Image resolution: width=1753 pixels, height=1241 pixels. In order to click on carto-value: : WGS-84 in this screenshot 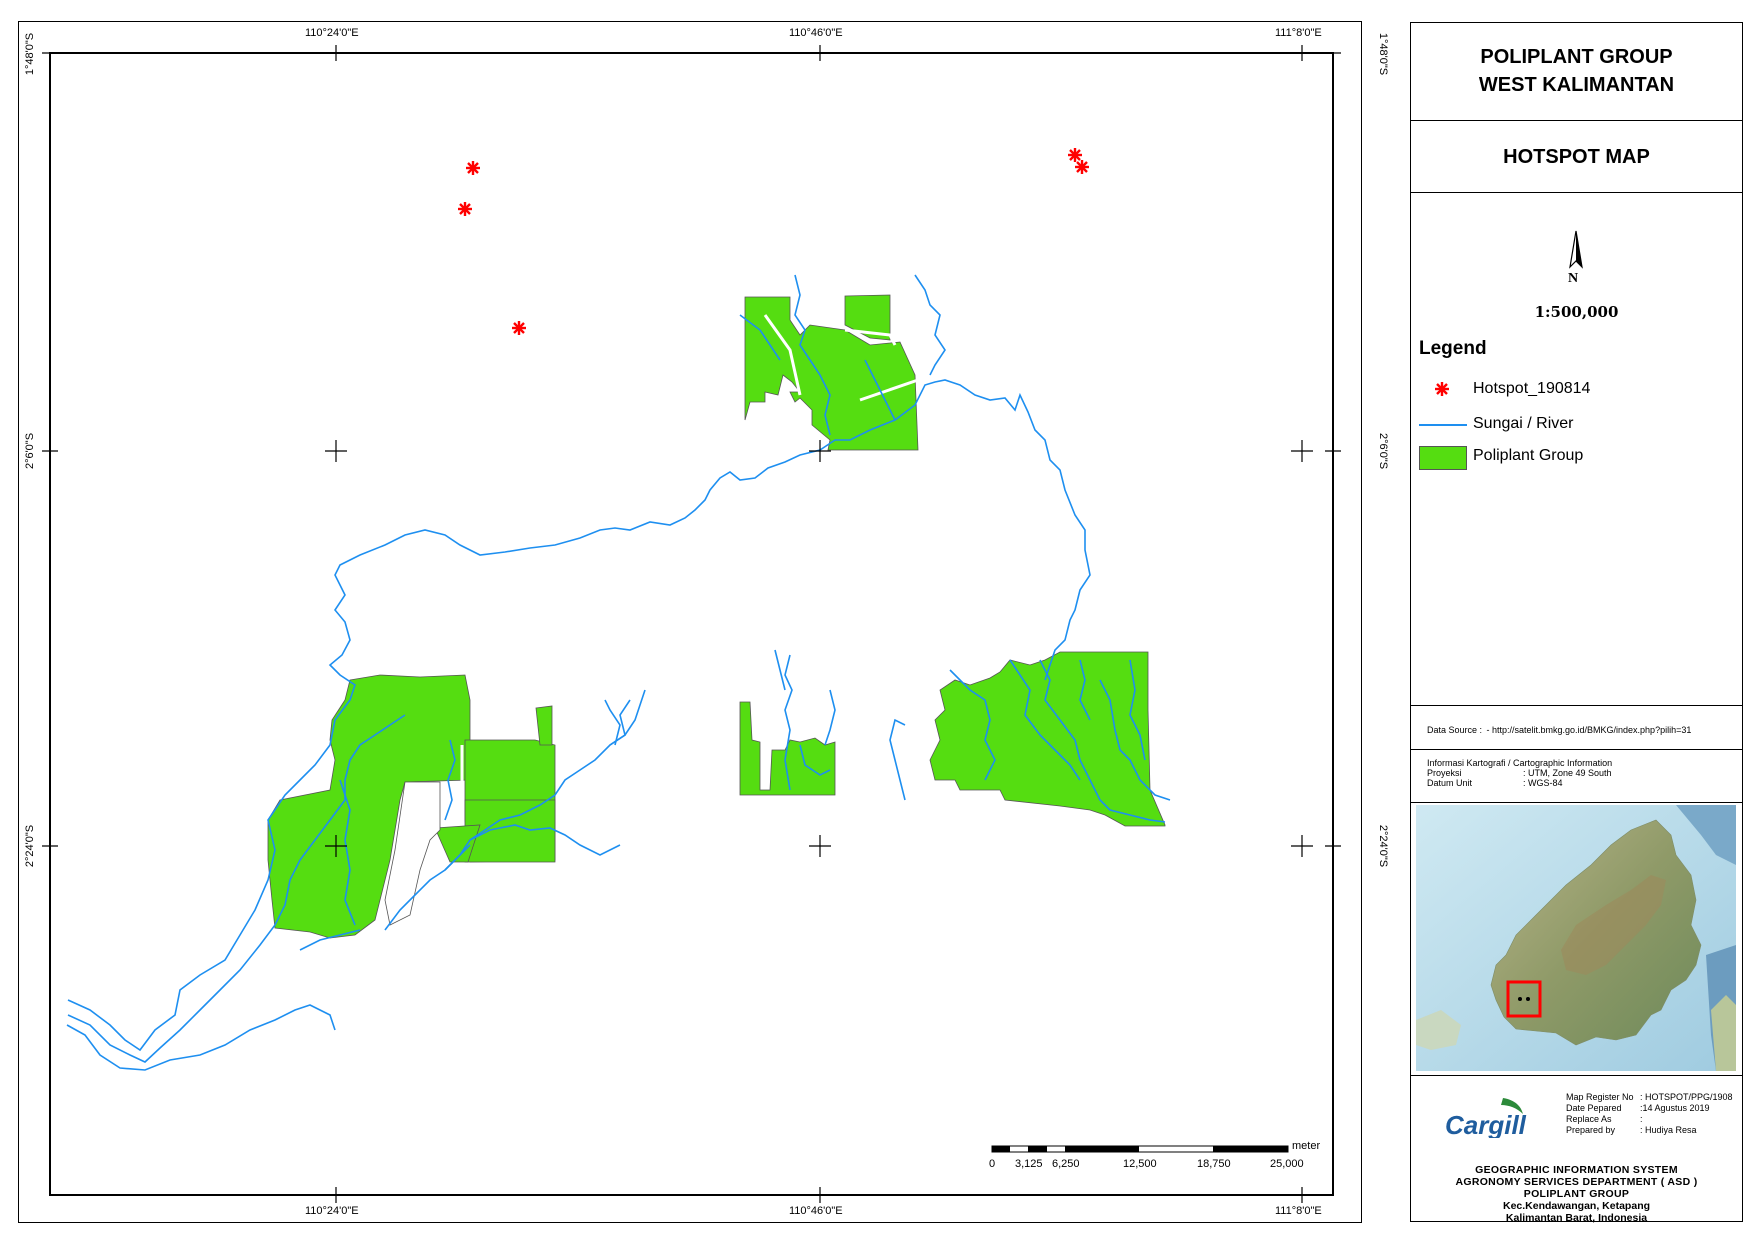, I will do `click(1543, 783)`.